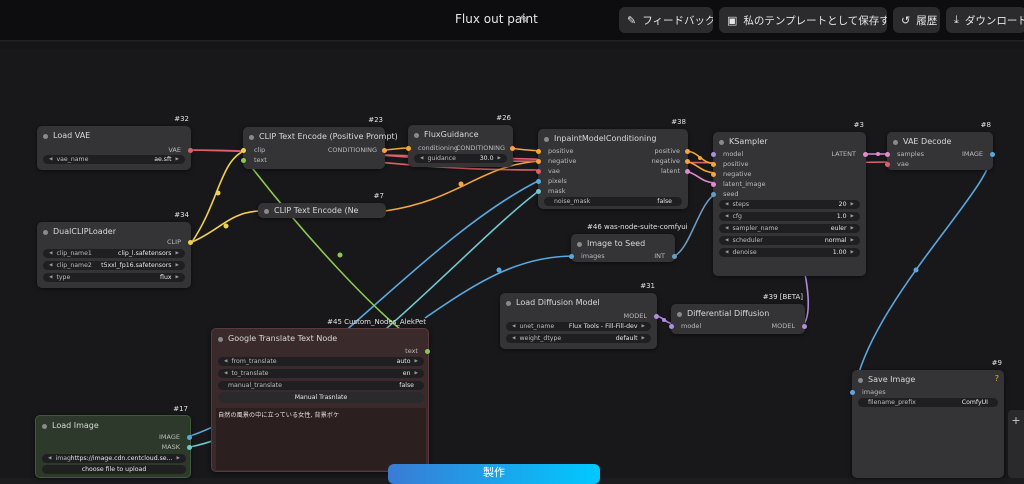  Describe the element at coordinates (593, 256) in the screenshot. I see `input-images: images` at that location.